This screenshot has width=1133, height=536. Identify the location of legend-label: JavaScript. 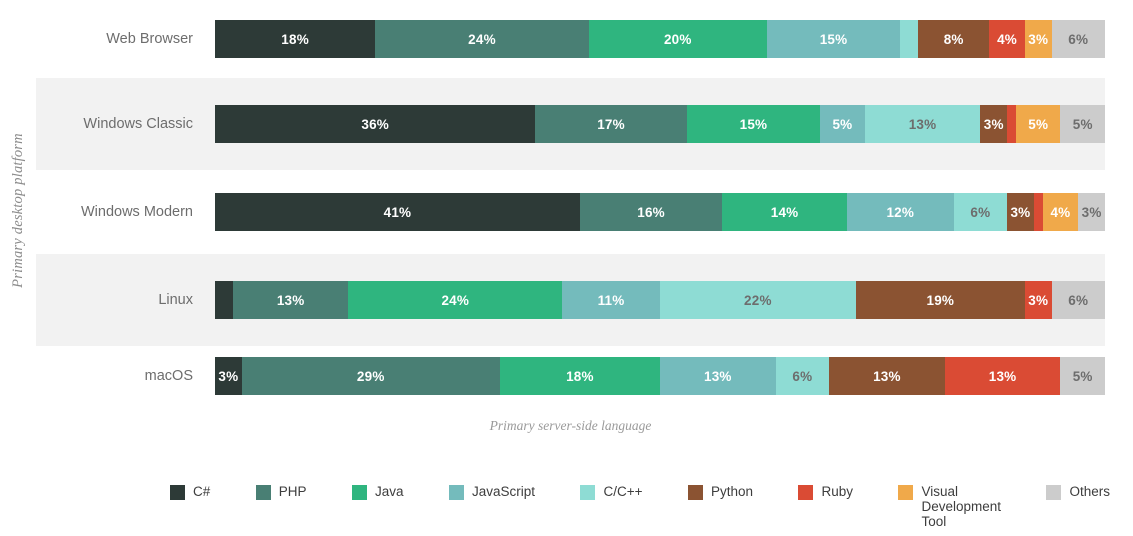
(503, 491).